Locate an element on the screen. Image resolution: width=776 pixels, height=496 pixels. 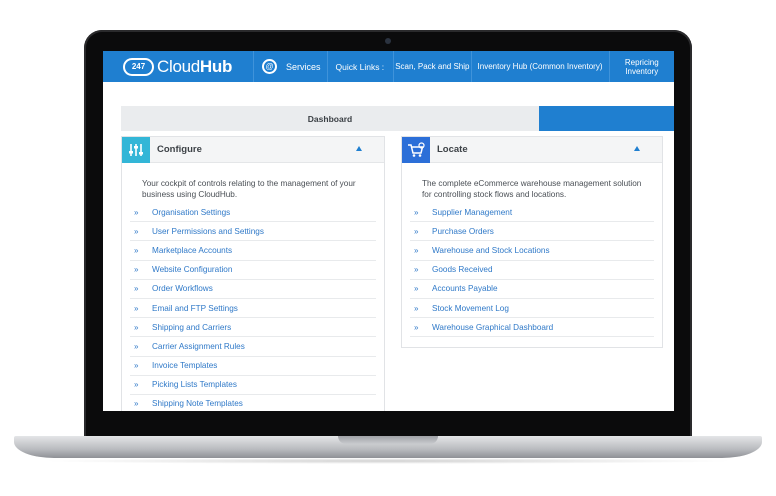
logo-number: 247 is located at coordinates (138, 66).